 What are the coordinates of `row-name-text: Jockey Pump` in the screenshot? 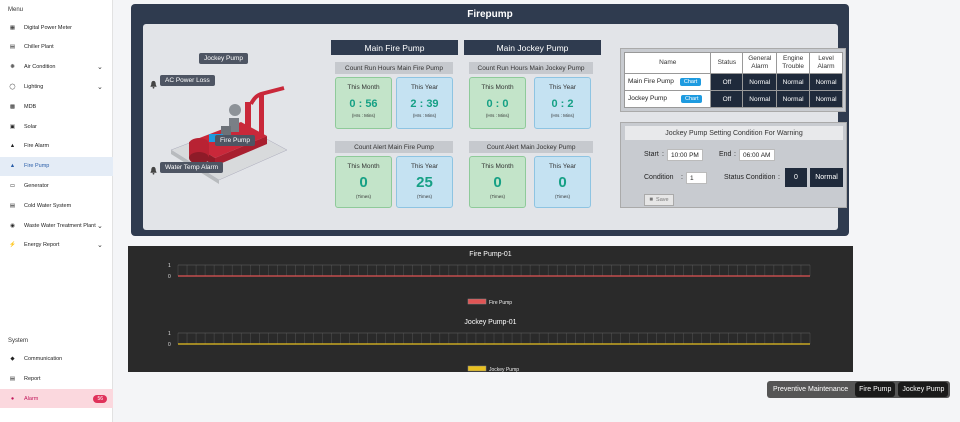 It's located at (648, 98).